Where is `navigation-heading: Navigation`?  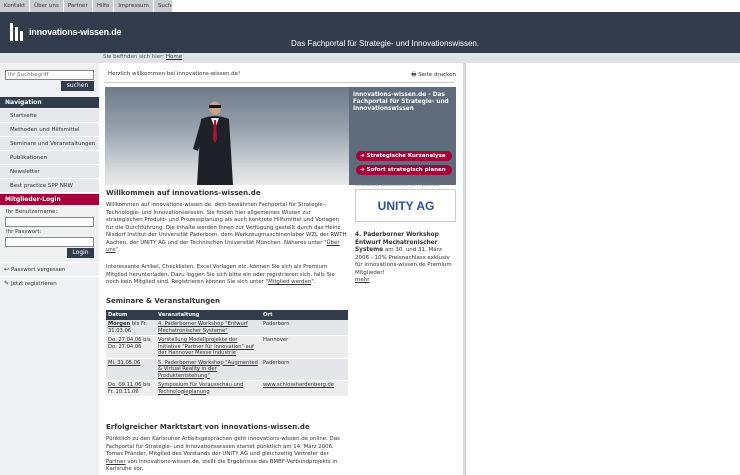 navigation-heading: Navigation is located at coordinates (49, 102).